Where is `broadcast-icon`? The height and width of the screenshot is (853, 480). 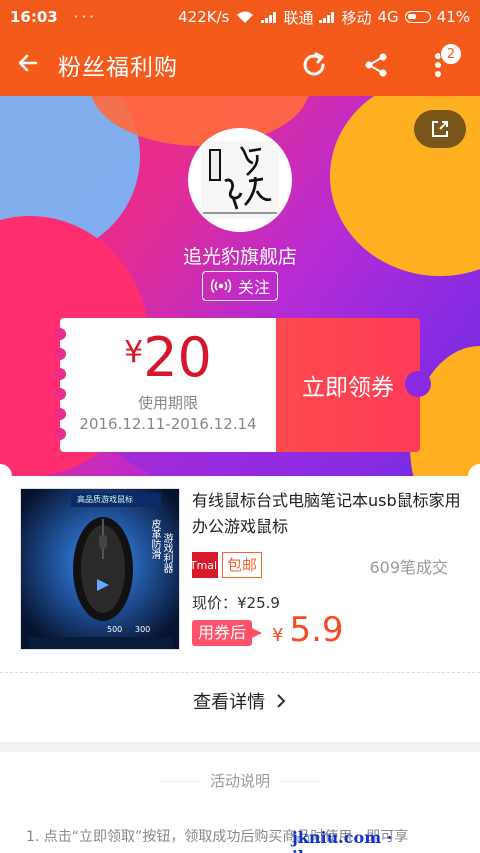
broadcast-icon is located at coordinates (221, 286).